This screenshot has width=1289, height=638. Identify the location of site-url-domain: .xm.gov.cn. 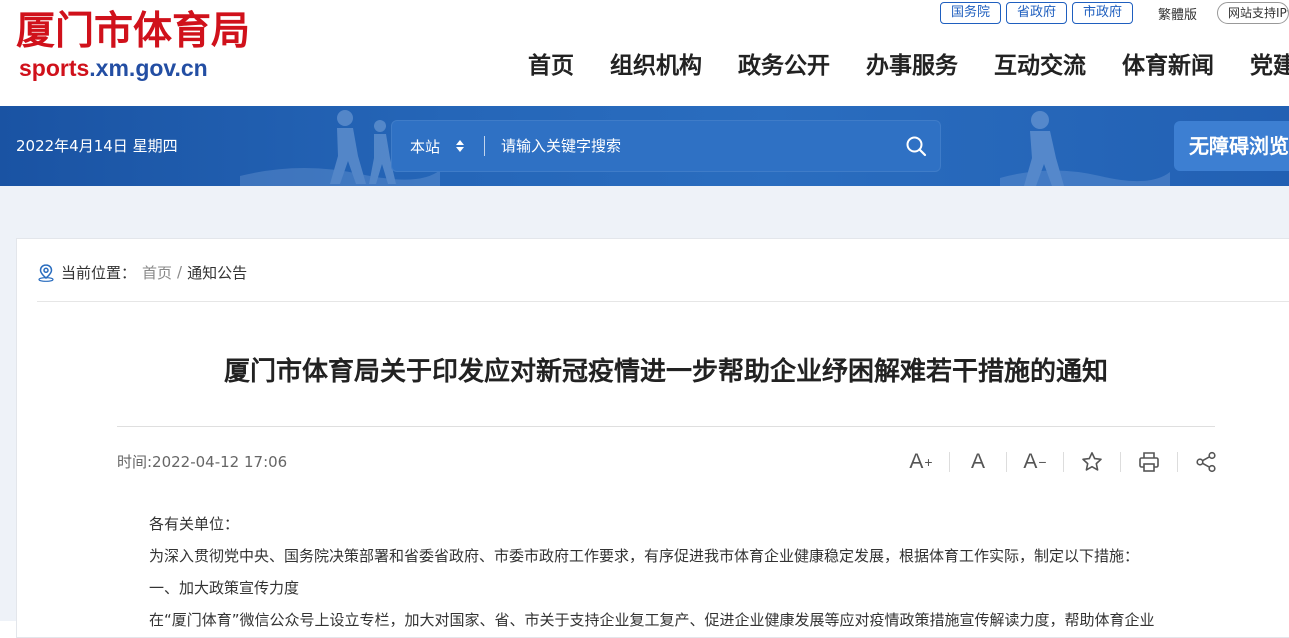
(148, 68).